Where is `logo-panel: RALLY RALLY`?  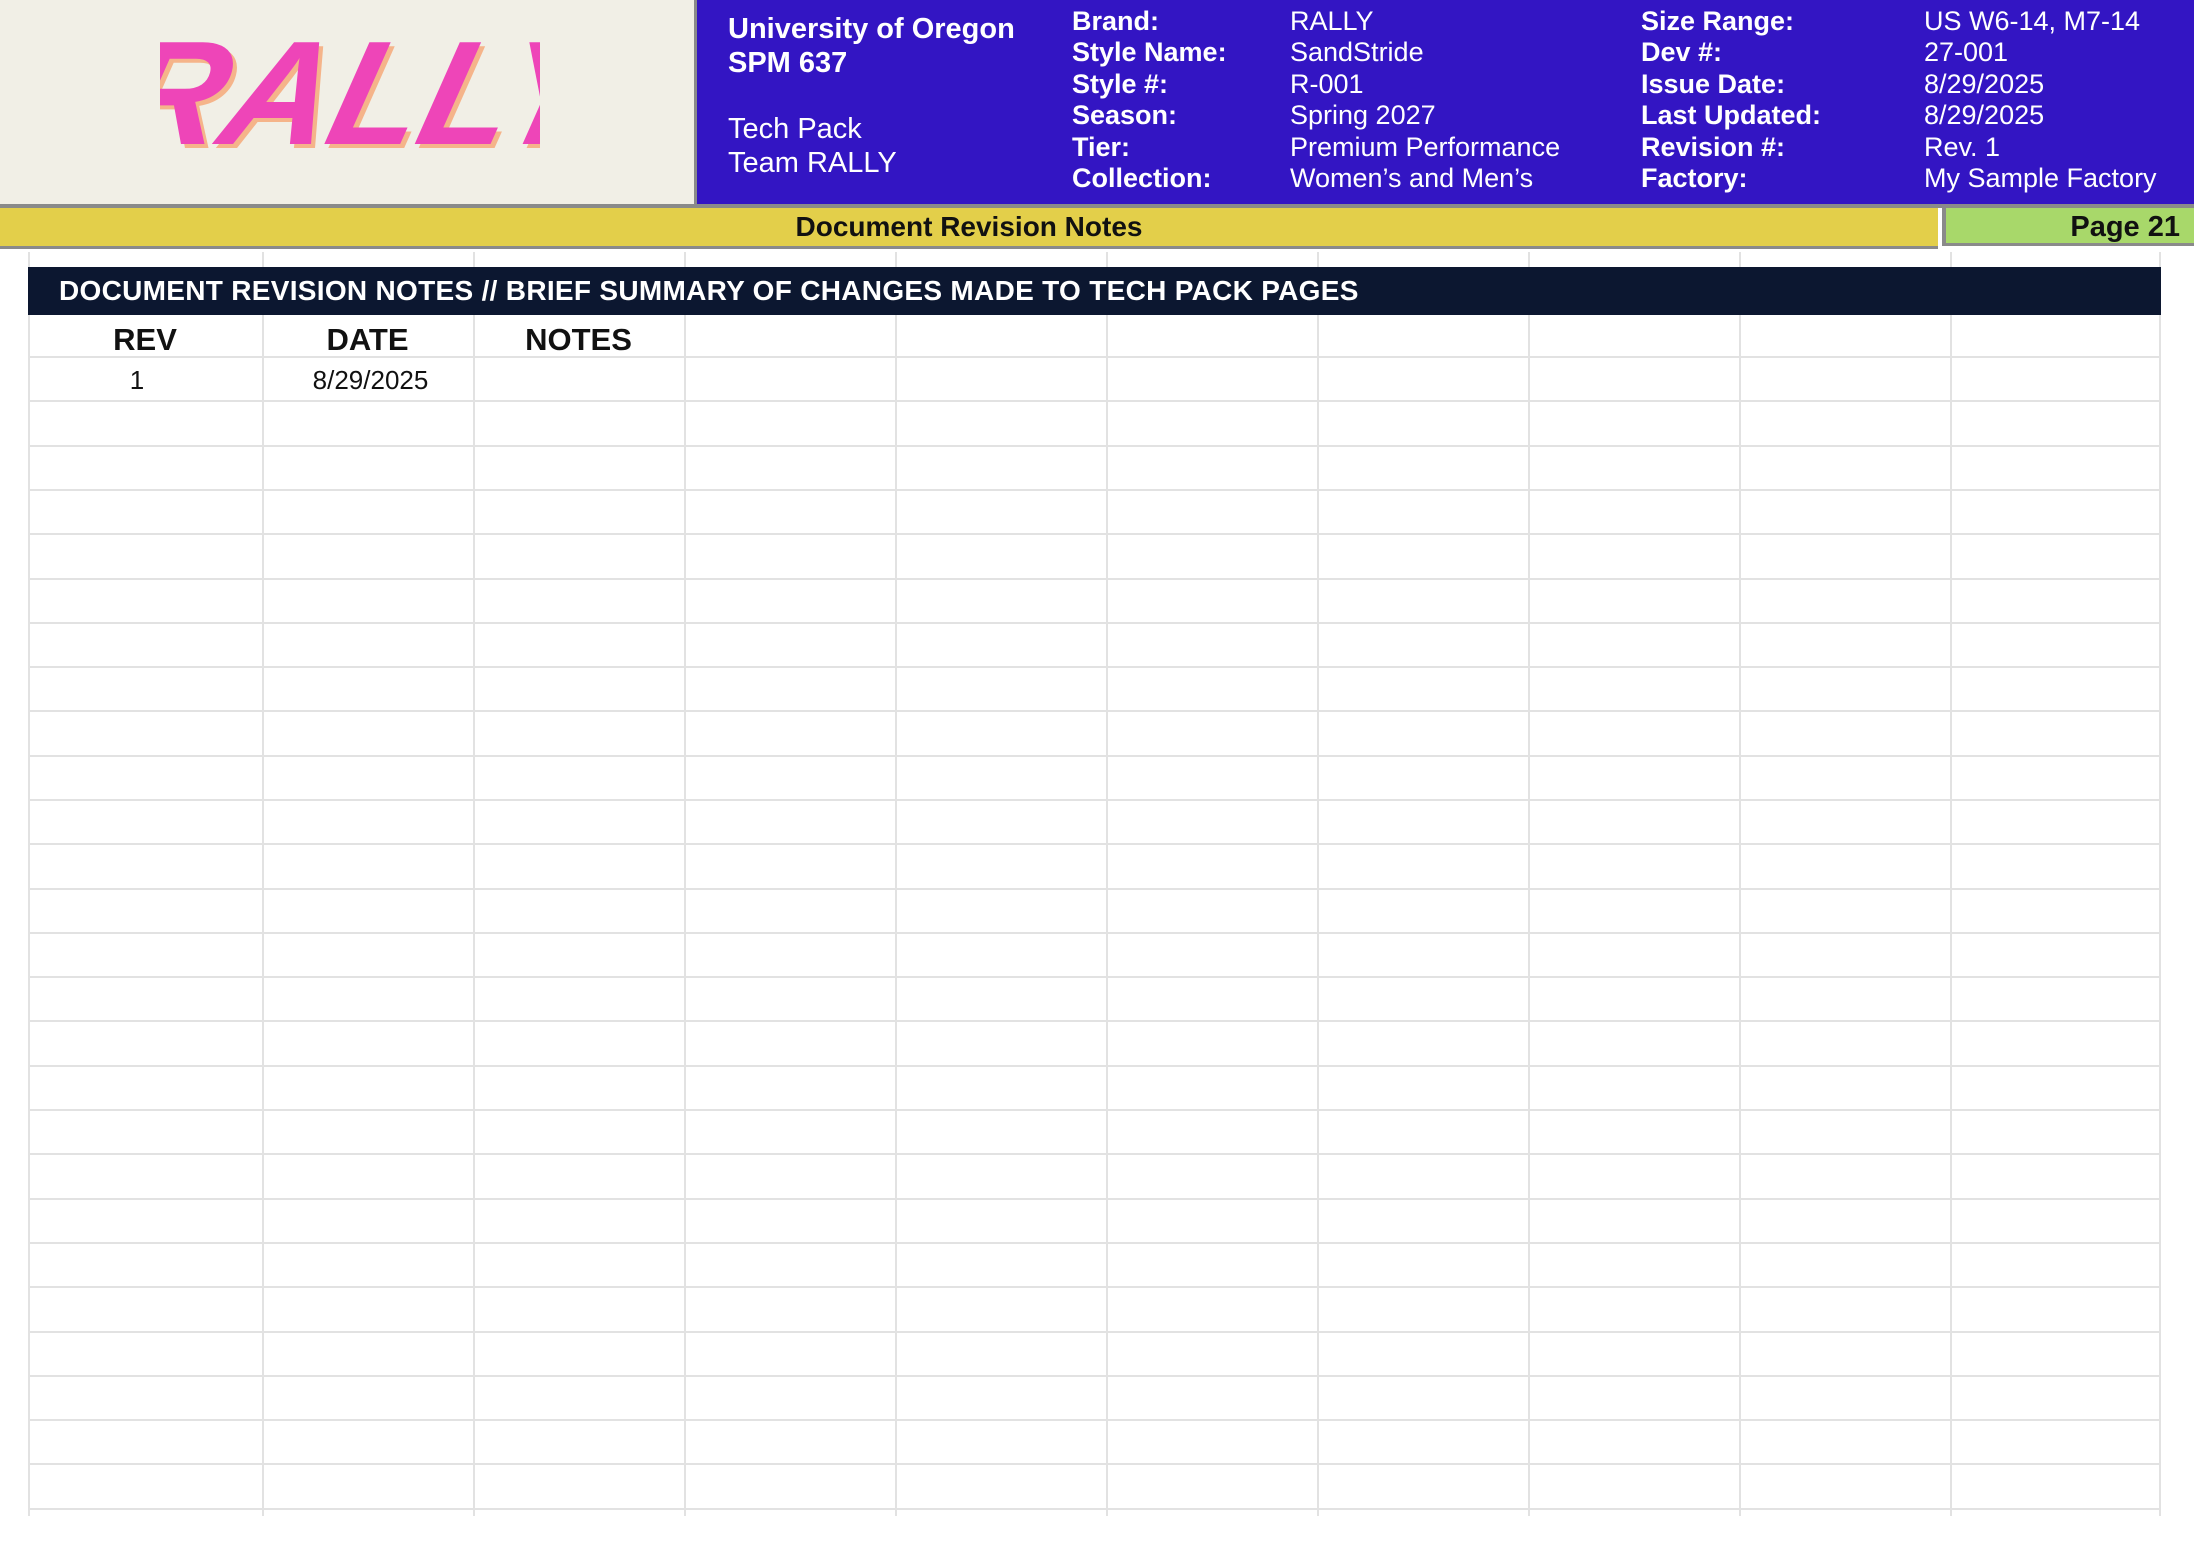
logo-panel: RALLY RALLY is located at coordinates (348, 102).